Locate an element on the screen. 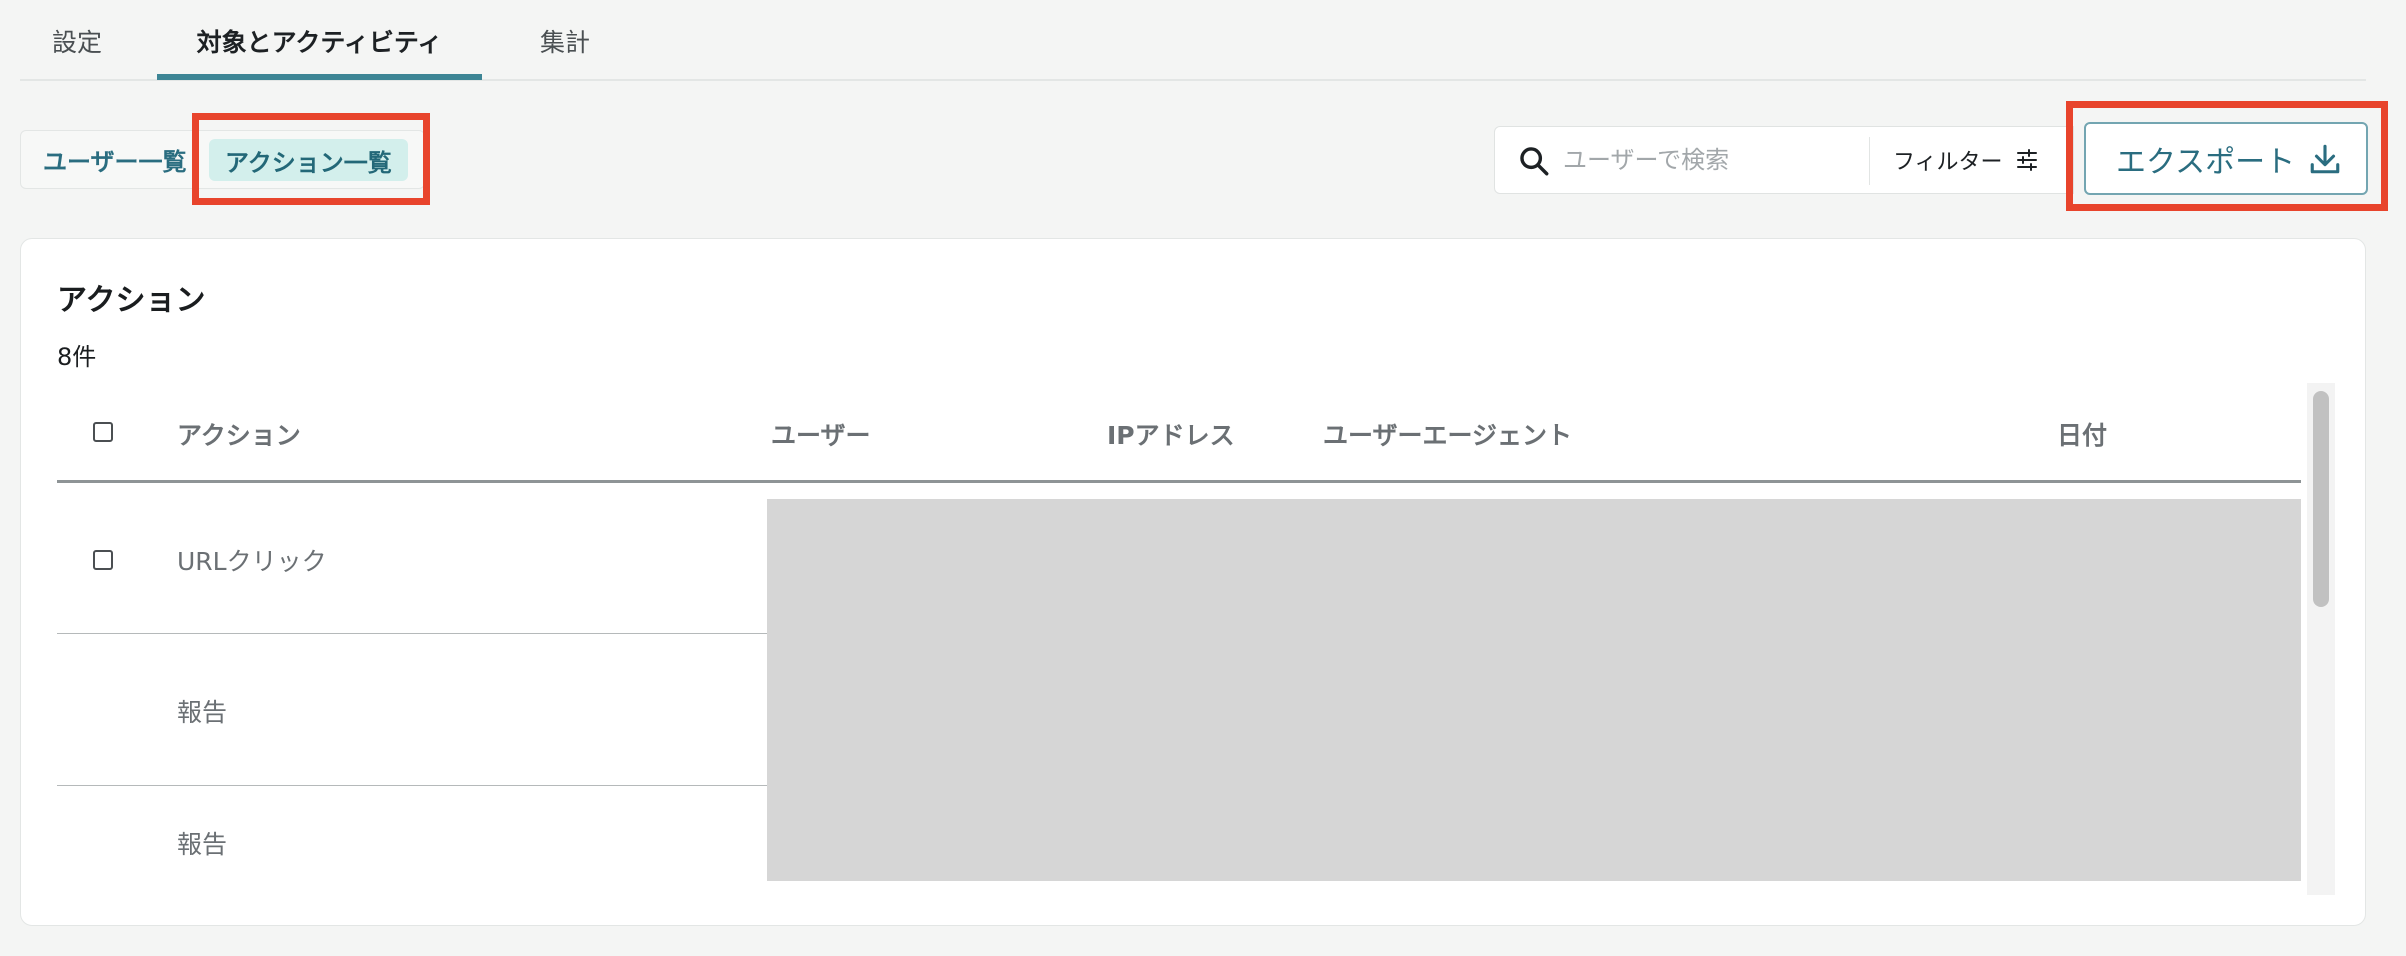 The image size is (2406, 956). column-header-user-agent: ユーザーエージェント is located at coordinates (1447, 434).